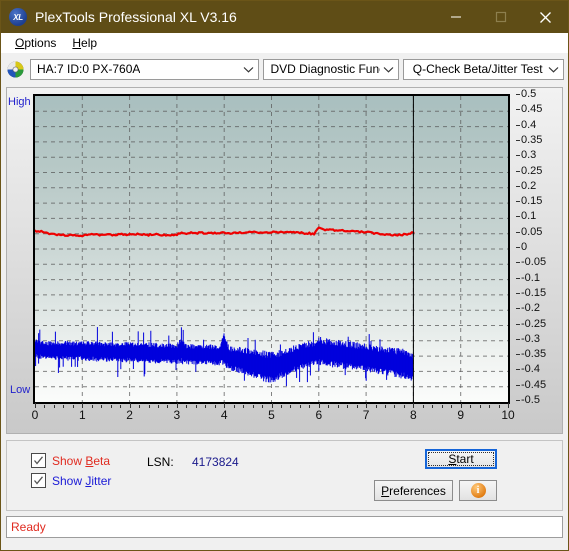 Image resolution: width=569 pixels, height=551 pixels. What do you see at coordinates (413, 415) in the screenshot?
I see `x-tick-label: 8` at bounding box center [413, 415].